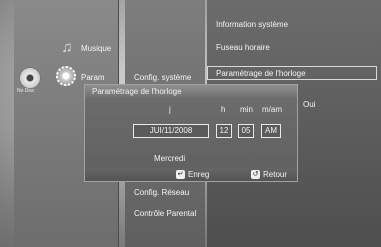 The image size is (381, 247). What do you see at coordinates (93, 77) in the screenshot?
I see `menu-item-param: Param` at bounding box center [93, 77].